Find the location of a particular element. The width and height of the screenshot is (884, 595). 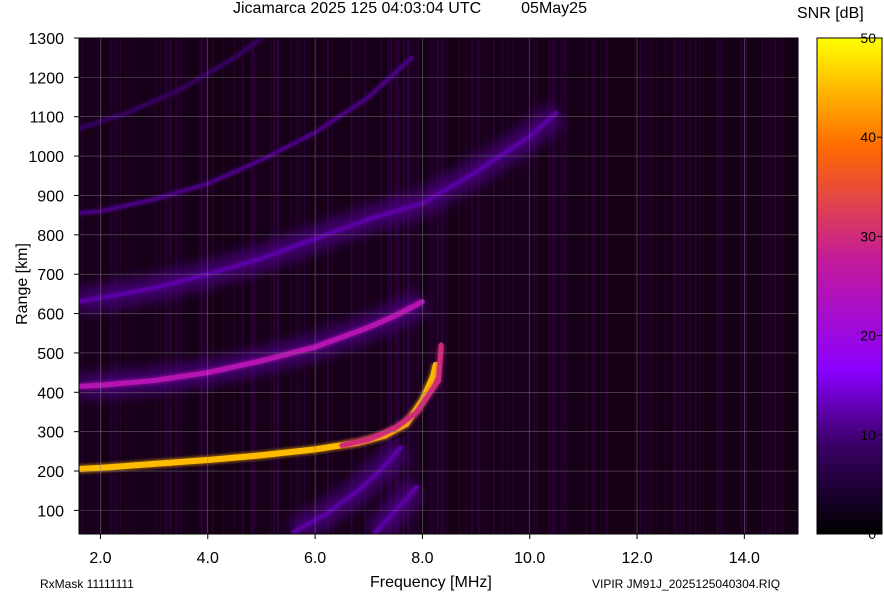

x-ticks: 2.0 4.0 6.0 8.0 10.0 12.0 14.0 is located at coordinates (424, 550).